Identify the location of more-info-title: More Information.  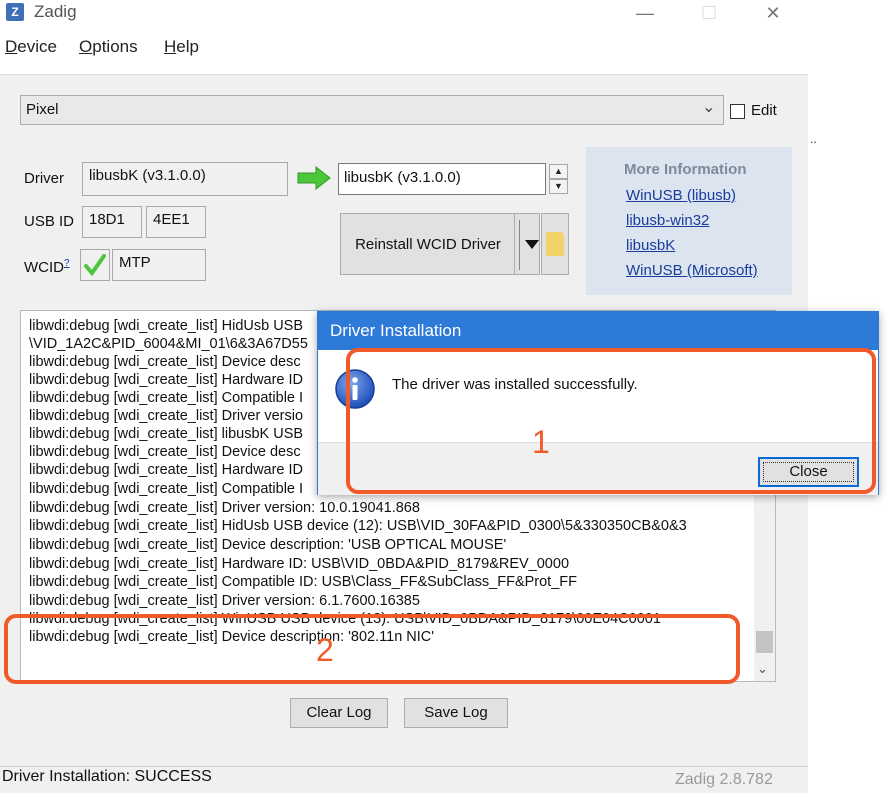
(685, 169).